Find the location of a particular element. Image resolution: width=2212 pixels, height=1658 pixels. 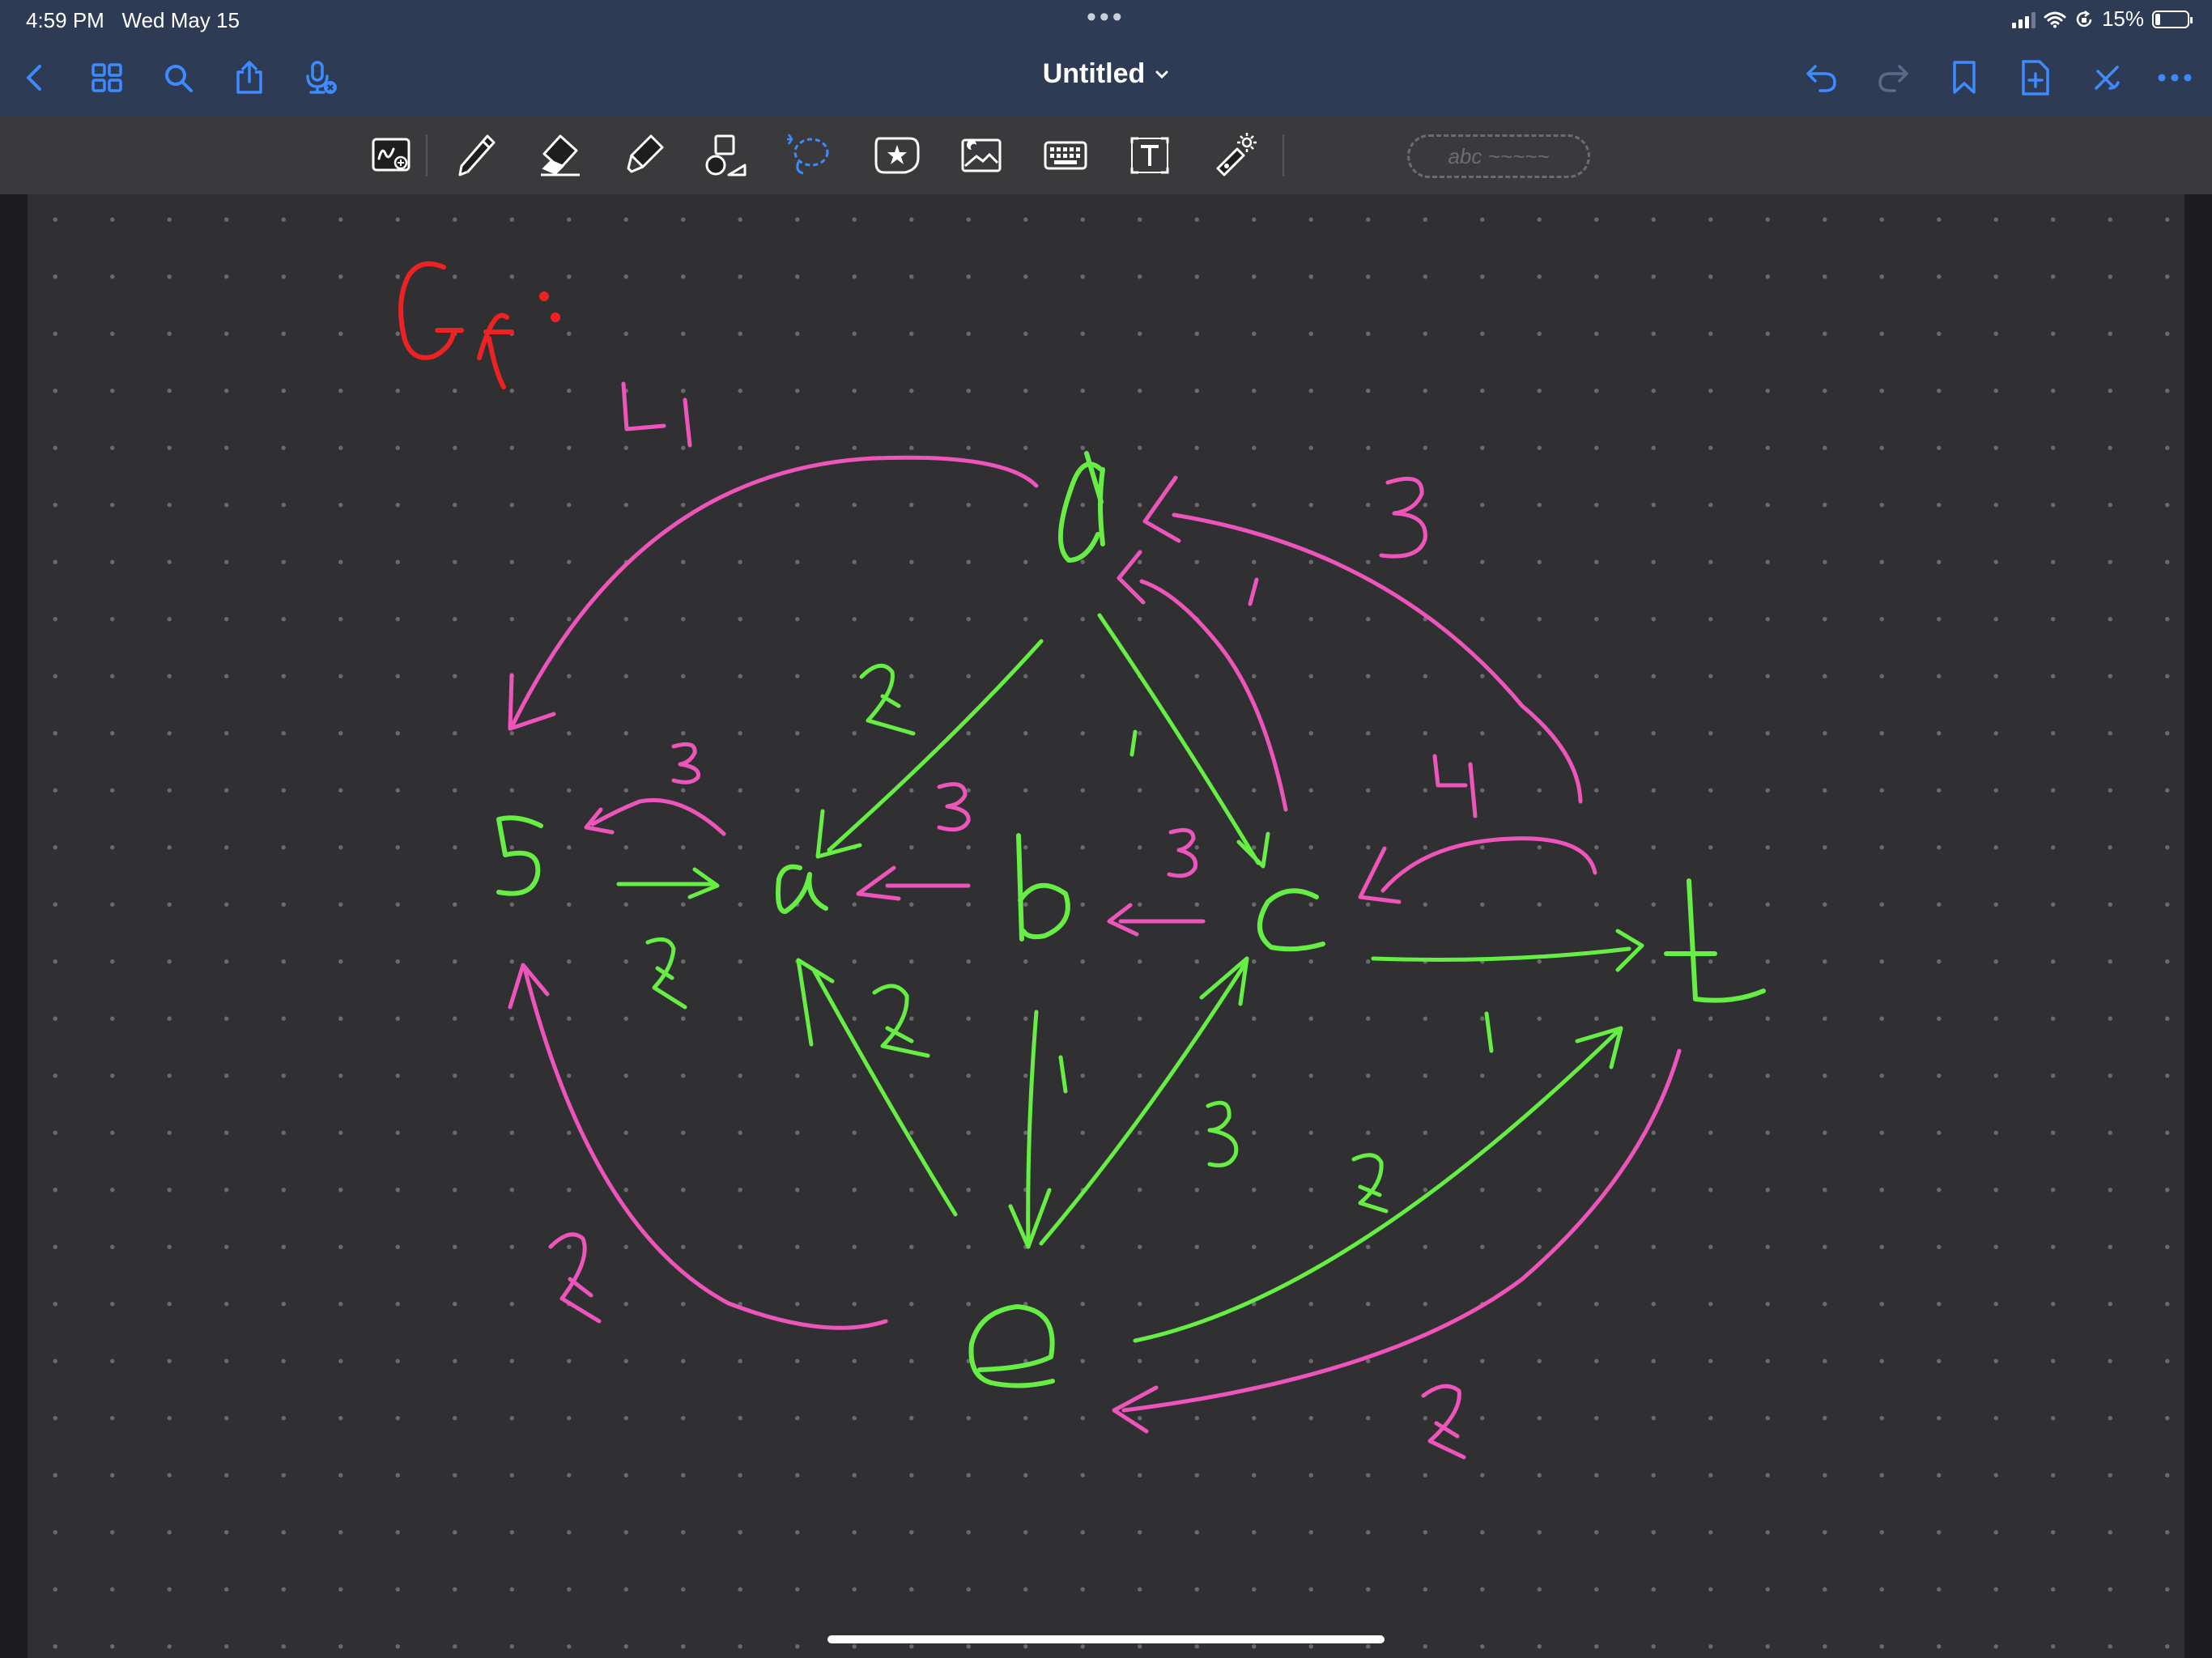

node-e is located at coordinates (1011, 1346).